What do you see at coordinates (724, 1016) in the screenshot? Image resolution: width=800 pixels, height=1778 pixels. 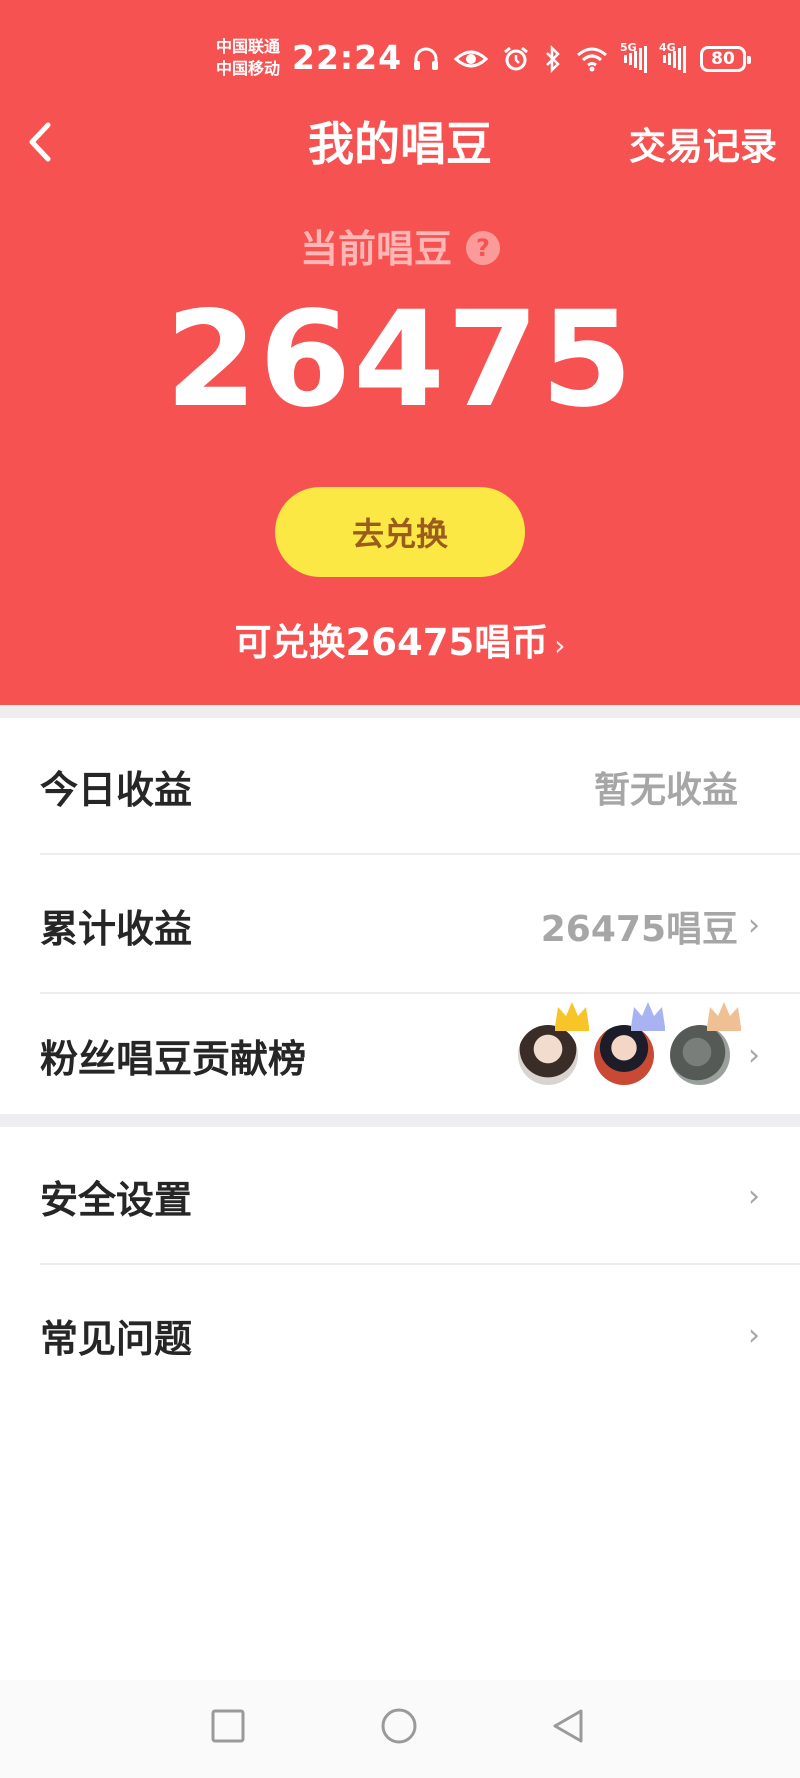 I see `crown-bronze-icon` at bounding box center [724, 1016].